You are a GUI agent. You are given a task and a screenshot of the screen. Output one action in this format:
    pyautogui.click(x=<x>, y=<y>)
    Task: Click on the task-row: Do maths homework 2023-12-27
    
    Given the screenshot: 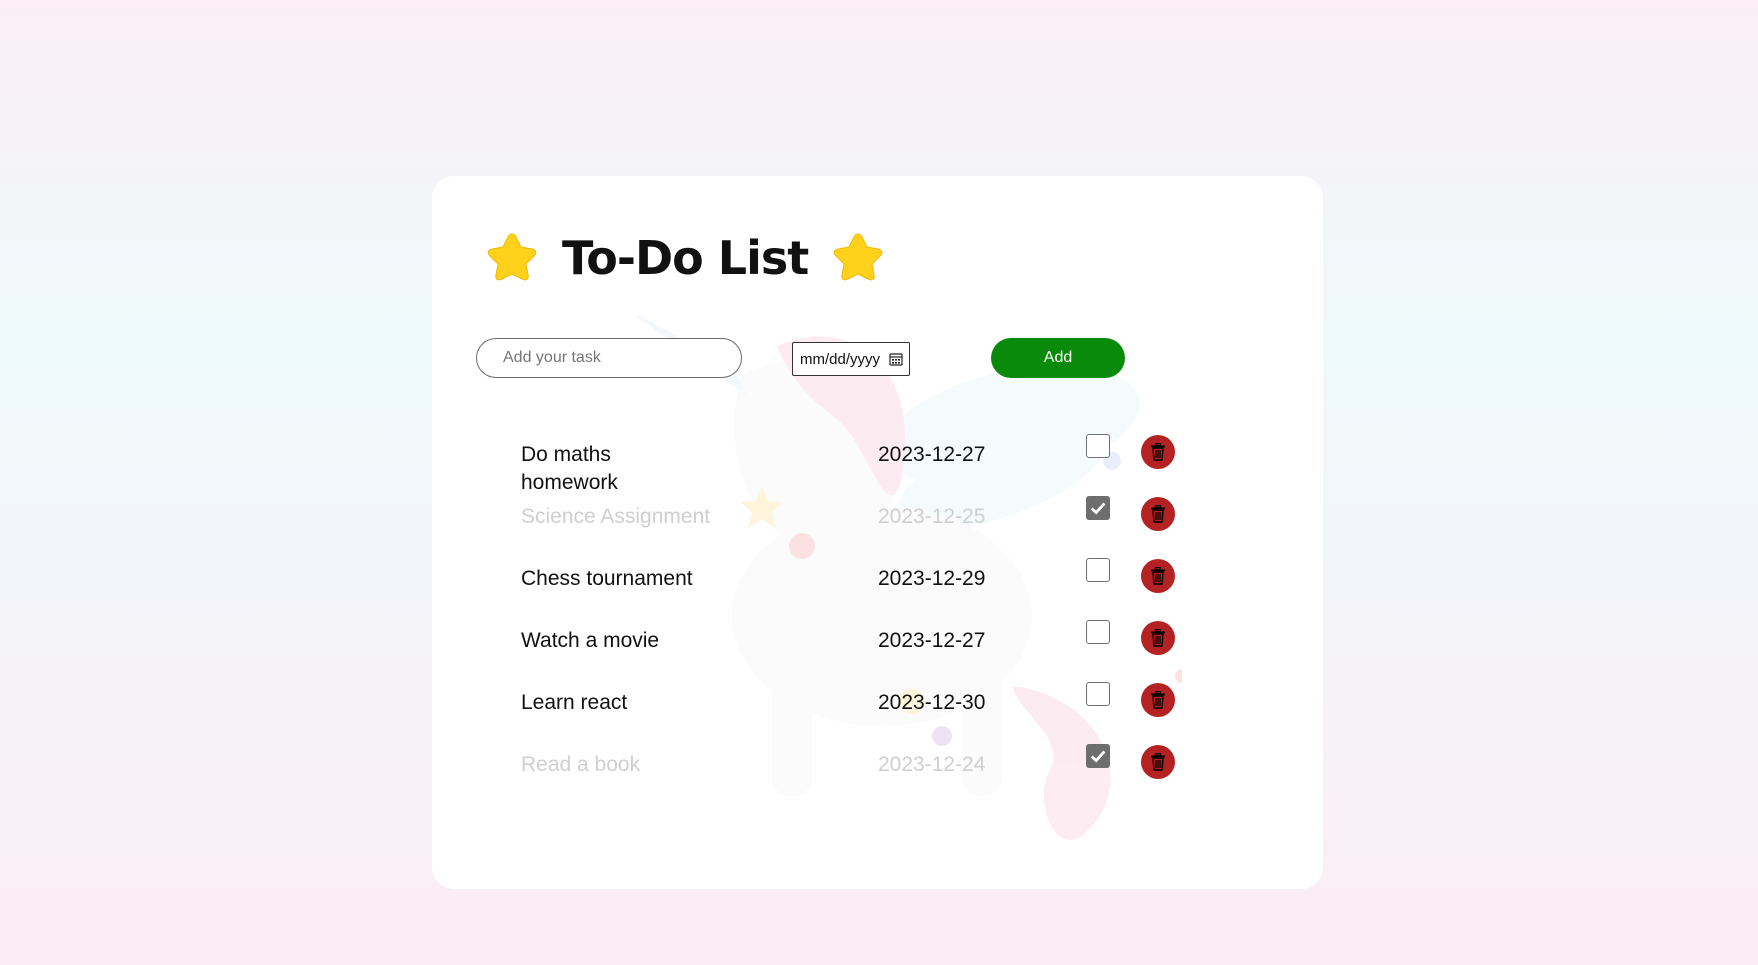 What is the action you would take?
    pyautogui.click(x=877, y=464)
    